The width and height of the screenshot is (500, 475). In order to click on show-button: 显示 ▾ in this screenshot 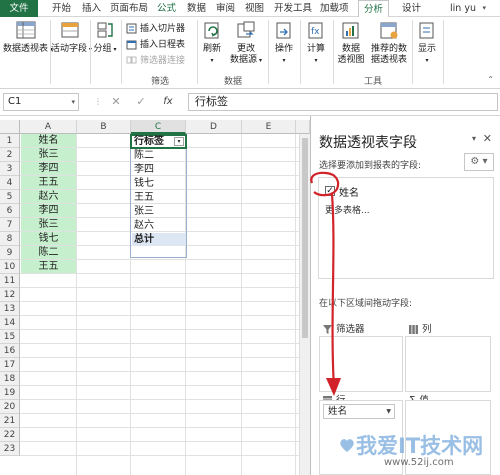, I will do `click(427, 43)`.